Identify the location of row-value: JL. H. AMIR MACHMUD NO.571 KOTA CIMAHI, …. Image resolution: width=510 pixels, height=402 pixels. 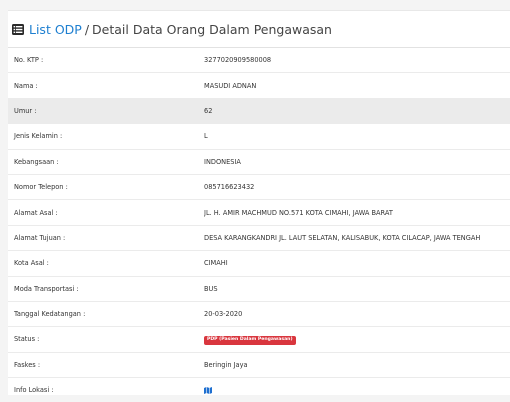
(298, 212).